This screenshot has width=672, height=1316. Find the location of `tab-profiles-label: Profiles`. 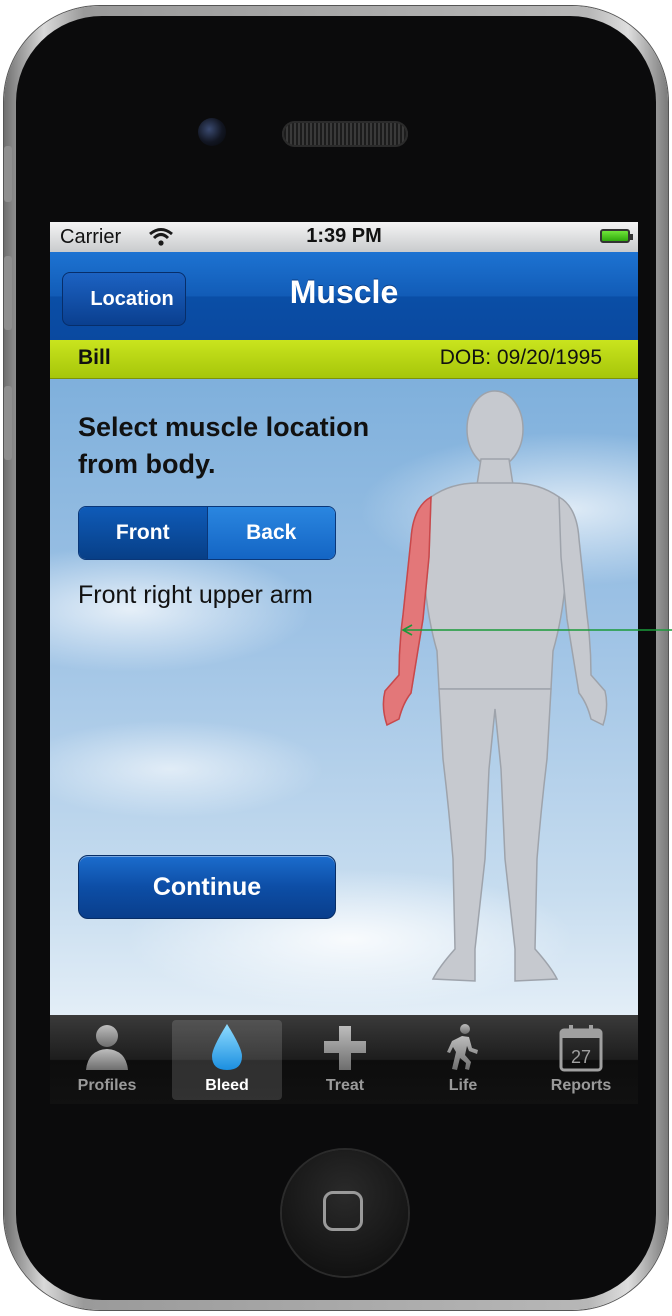

tab-profiles-label: Profiles is located at coordinates (107, 1085).